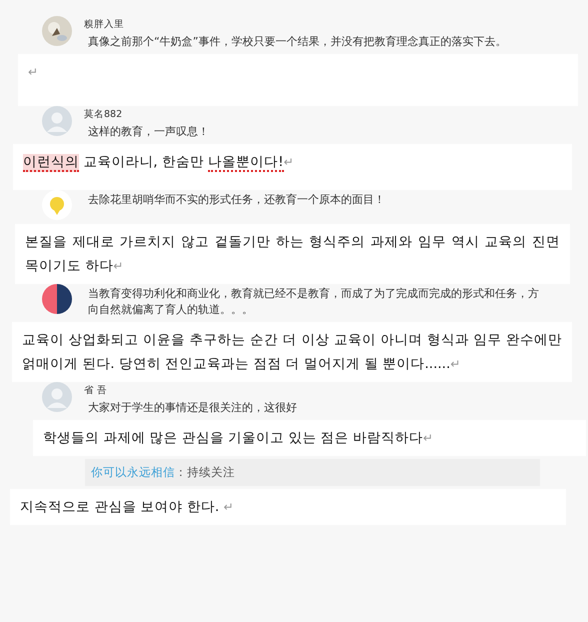 This screenshot has height=622, width=588. What do you see at coordinates (313, 302) in the screenshot?
I see `comment-text: 当教育变得功利化和商业化，教育就已经不是教育，而成了为了完成而完成的形式和任务，方向自然就偏离了育人的轨道。。。` at bounding box center [313, 302].